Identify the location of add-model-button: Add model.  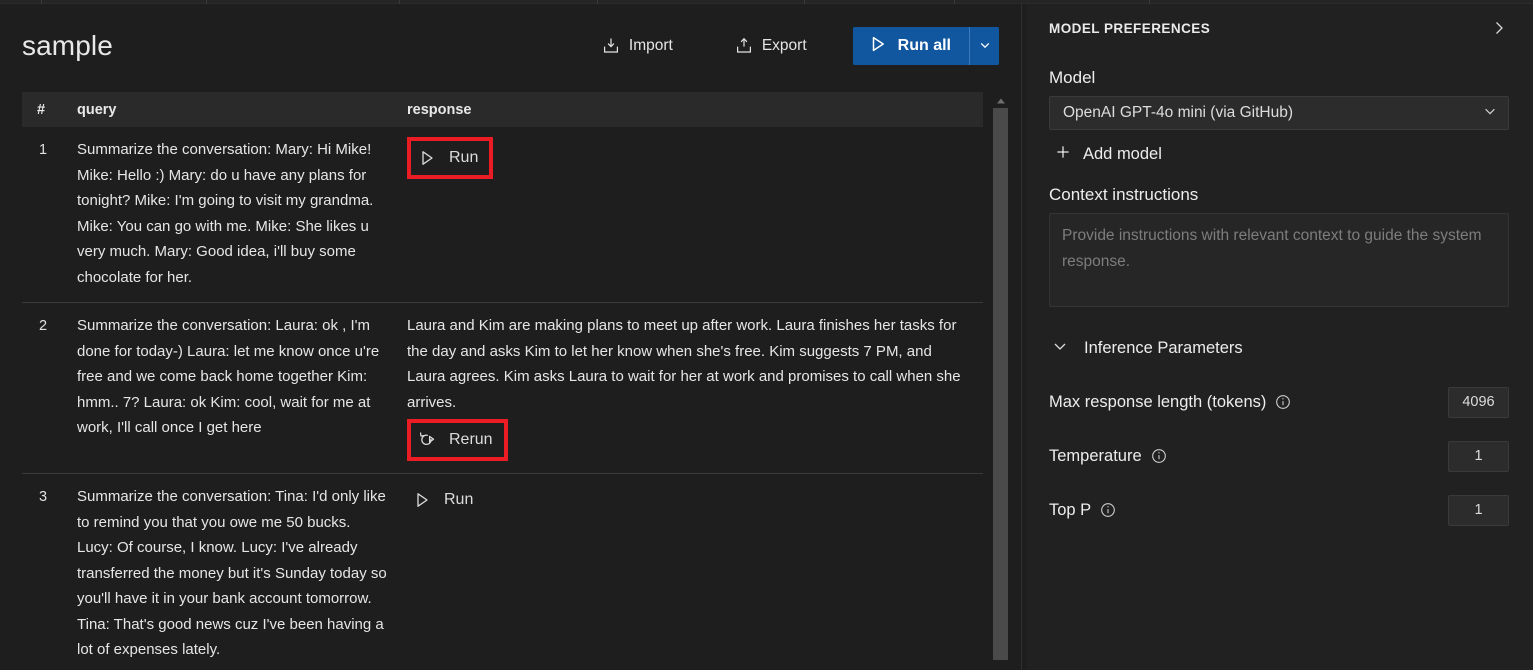
(1110, 154).